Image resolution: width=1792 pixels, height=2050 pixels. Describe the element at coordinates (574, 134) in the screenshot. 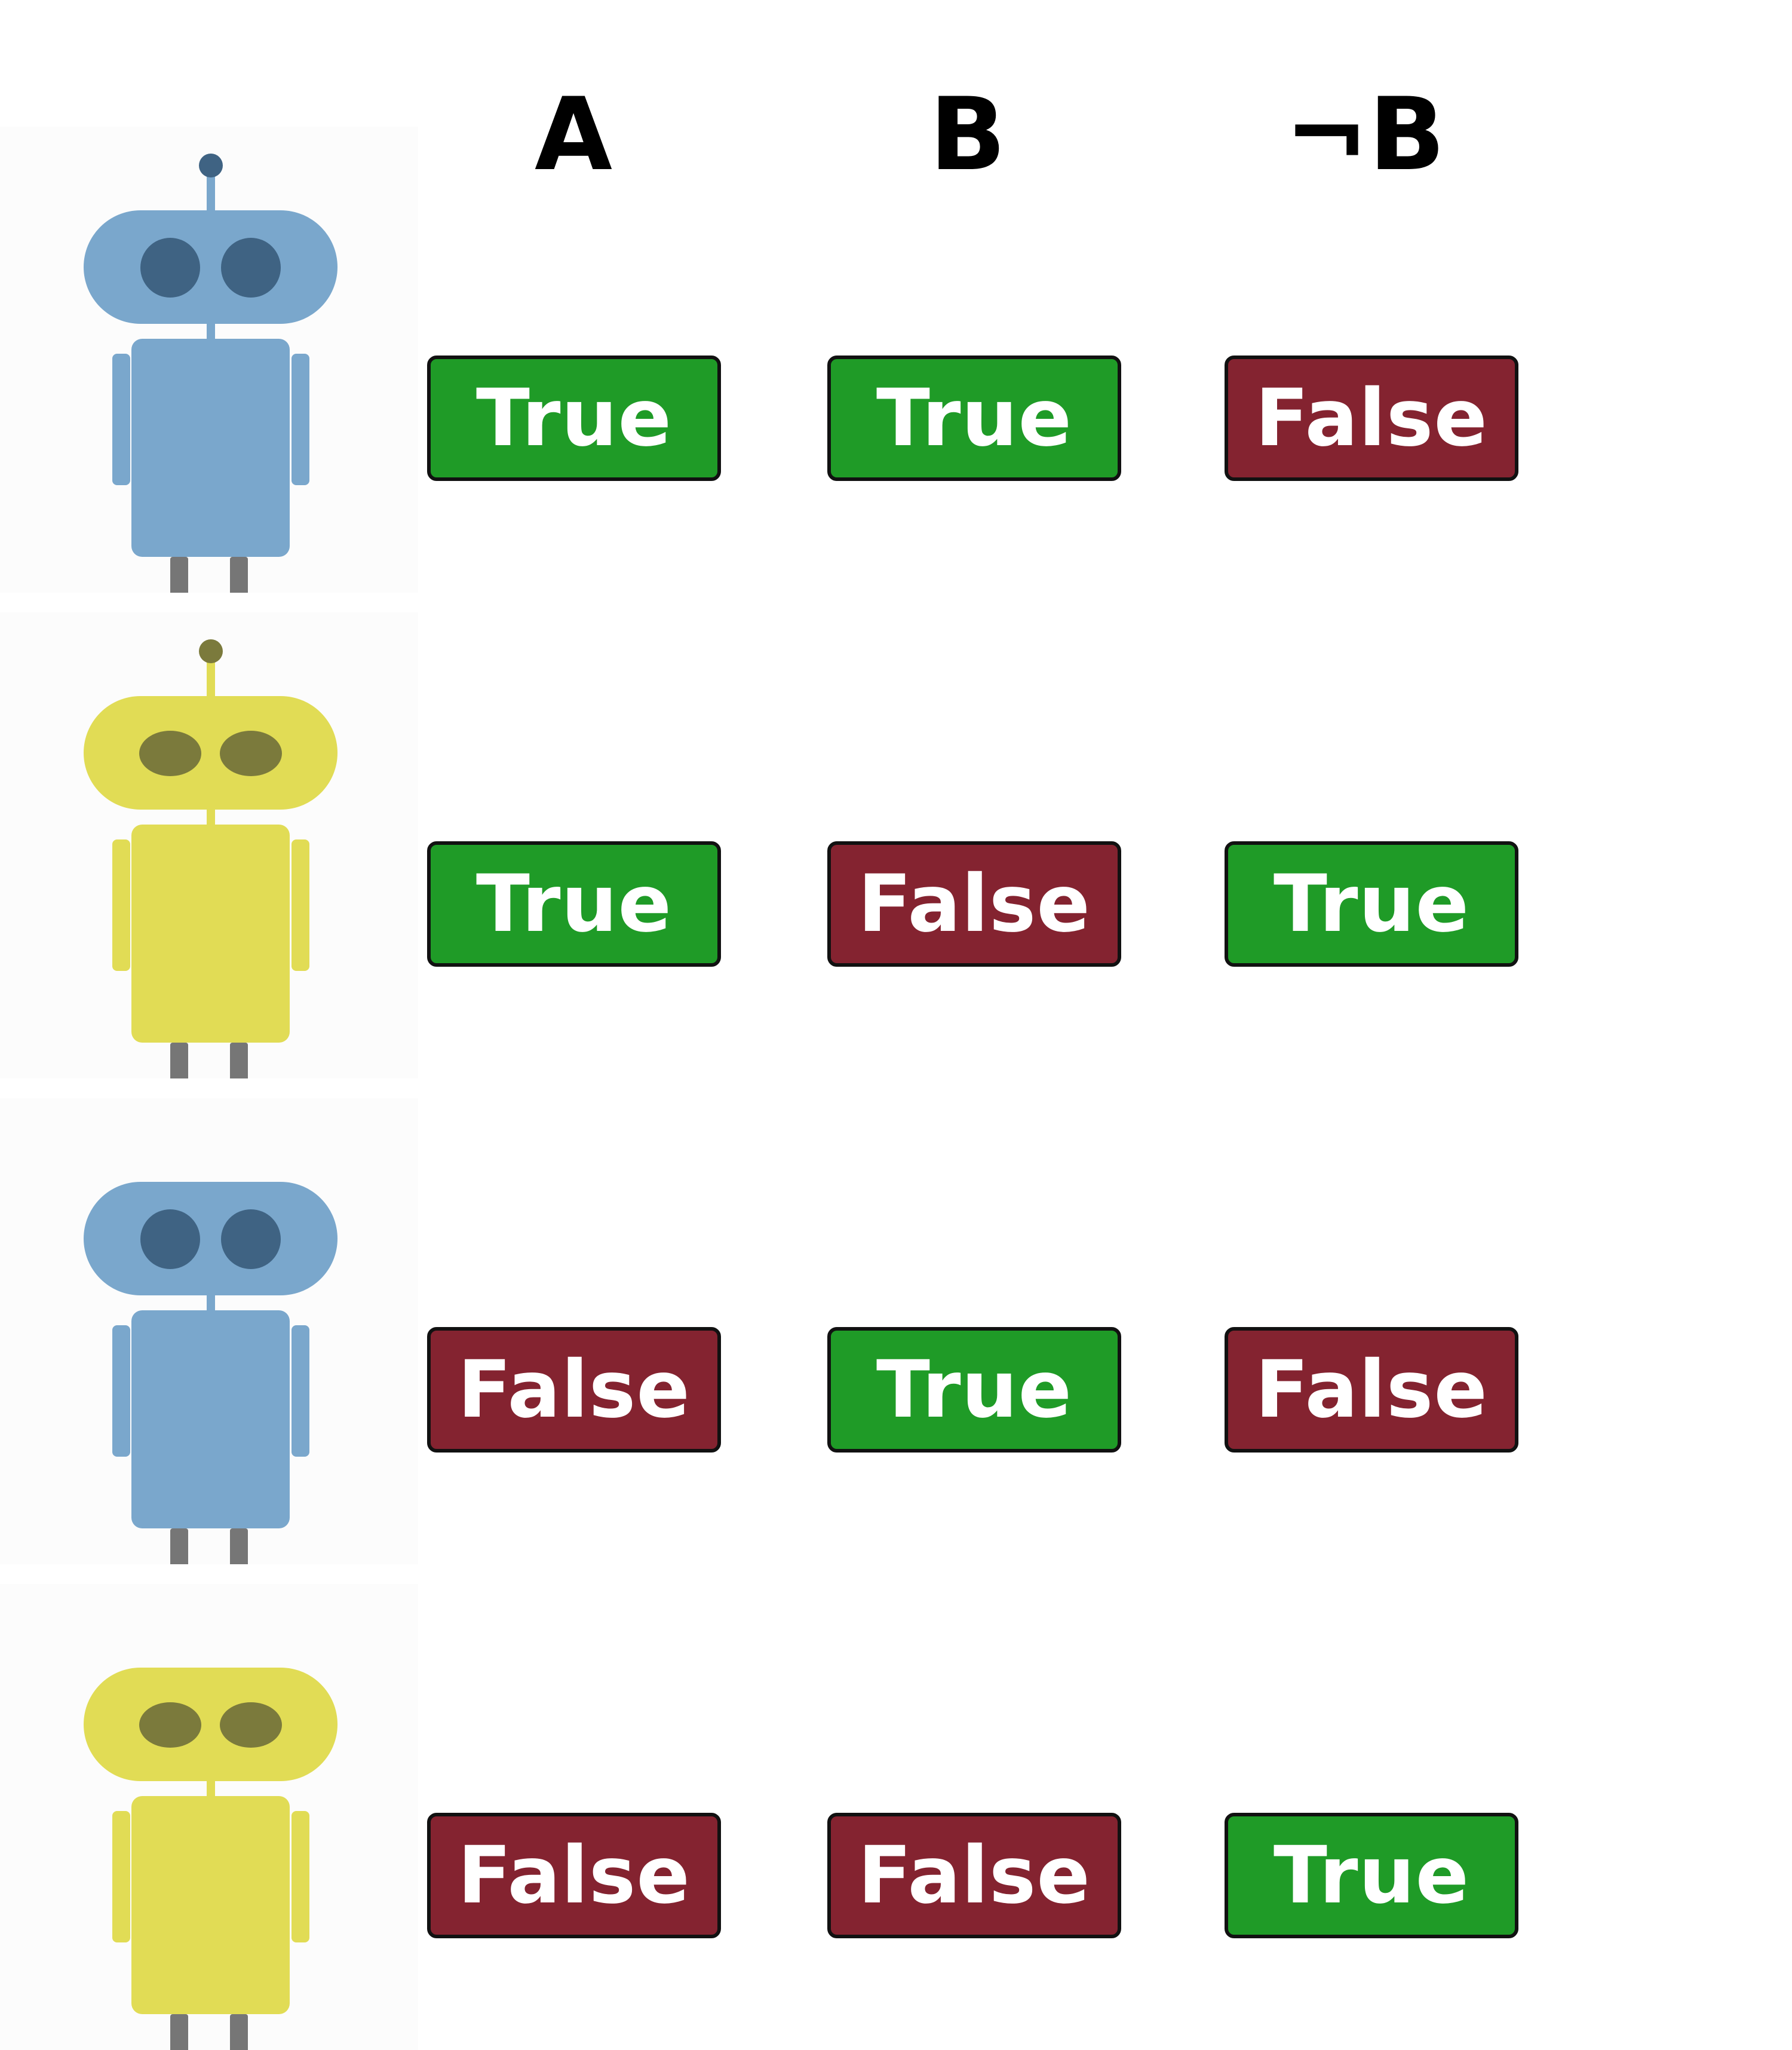

I see `column-header-a: A` at that location.